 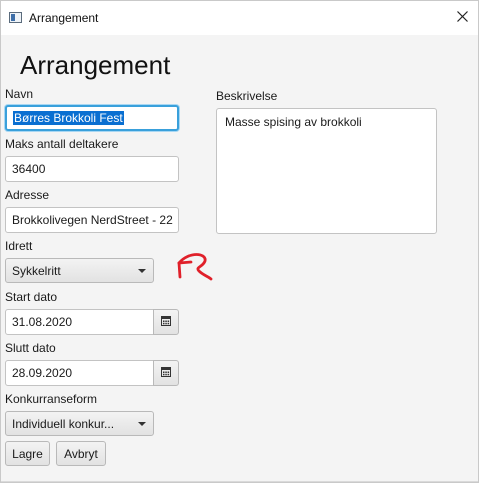 I want to click on save-button: Lagre, so click(x=27, y=453).